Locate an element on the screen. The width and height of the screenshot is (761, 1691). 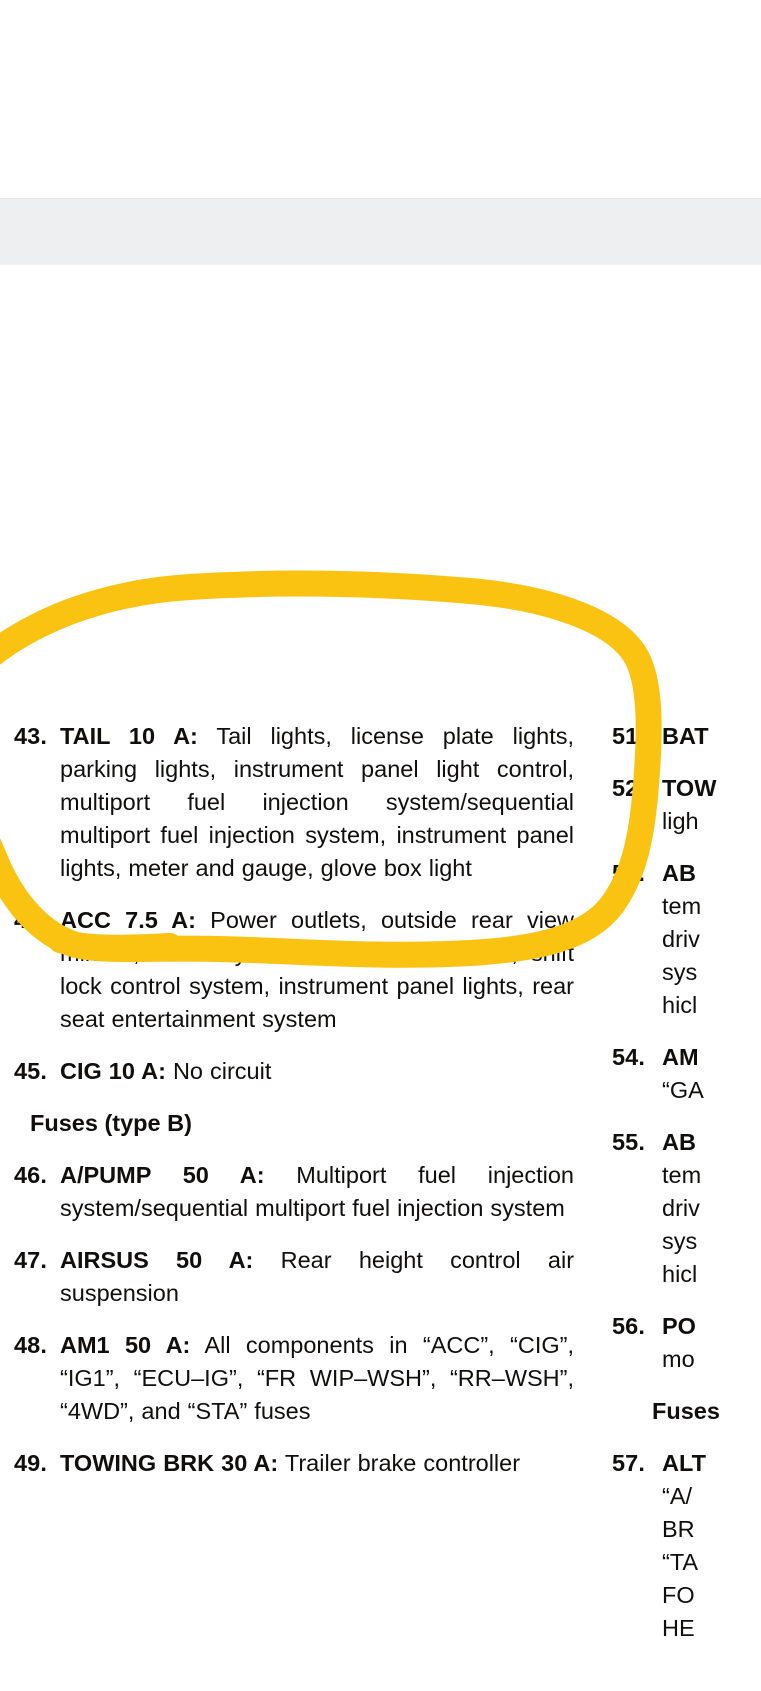
fuse-list-item-57: 57. ALT “A/ BR “TA FO HE is located at coordinates (686, 1546).